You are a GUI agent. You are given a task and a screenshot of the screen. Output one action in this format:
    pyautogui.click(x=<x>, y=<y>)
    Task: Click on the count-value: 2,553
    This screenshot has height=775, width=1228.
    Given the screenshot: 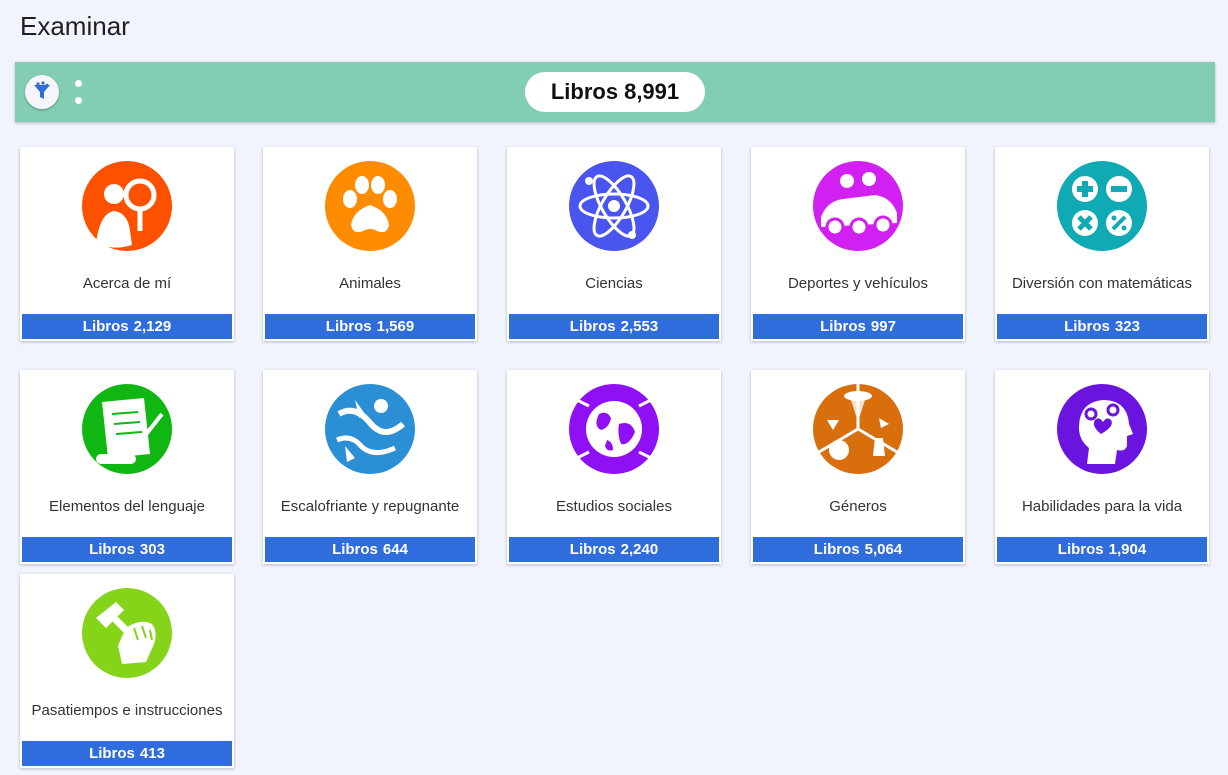 What is the action you would take?
    pyautogui.click(x=639, y=326)
    